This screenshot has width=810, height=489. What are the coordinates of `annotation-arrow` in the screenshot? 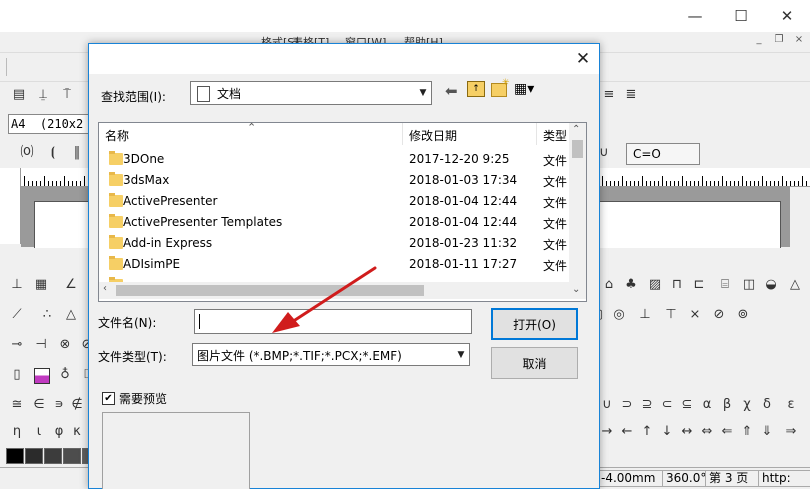 It's located at (324, 299).